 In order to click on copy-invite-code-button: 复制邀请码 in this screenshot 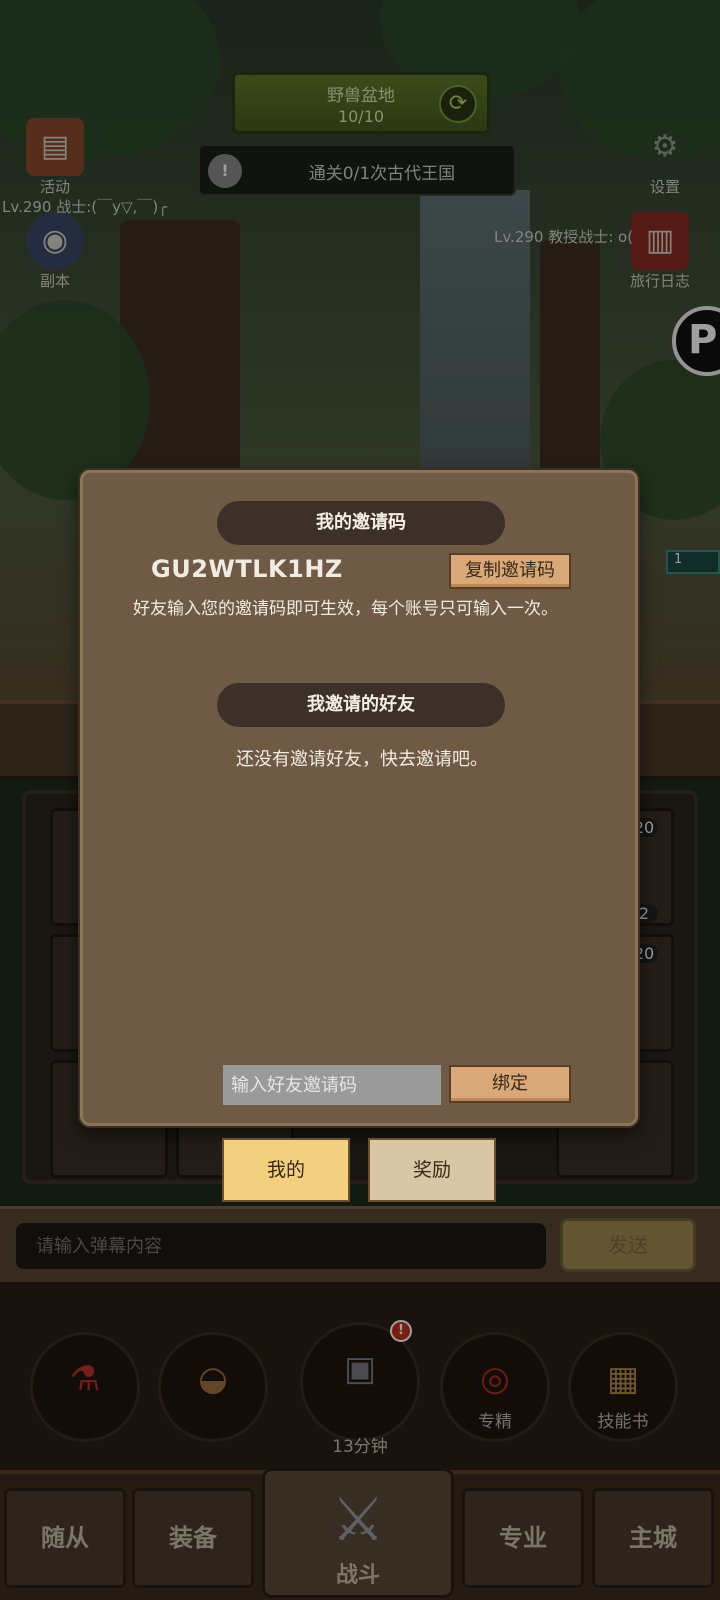, I will do `click(510, 571)`.